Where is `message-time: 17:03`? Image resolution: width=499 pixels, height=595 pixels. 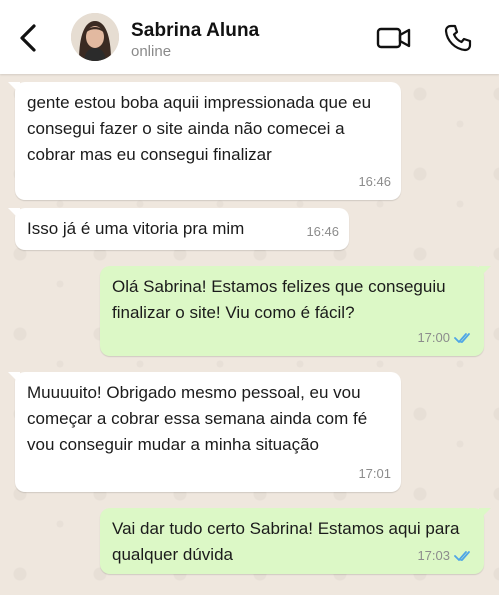 message-time: 17:03 is located at coordinates (433, 555).